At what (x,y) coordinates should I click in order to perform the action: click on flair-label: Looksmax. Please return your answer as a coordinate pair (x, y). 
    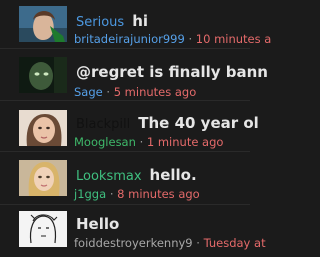
    Looking at the image, I should click on (109, 176).